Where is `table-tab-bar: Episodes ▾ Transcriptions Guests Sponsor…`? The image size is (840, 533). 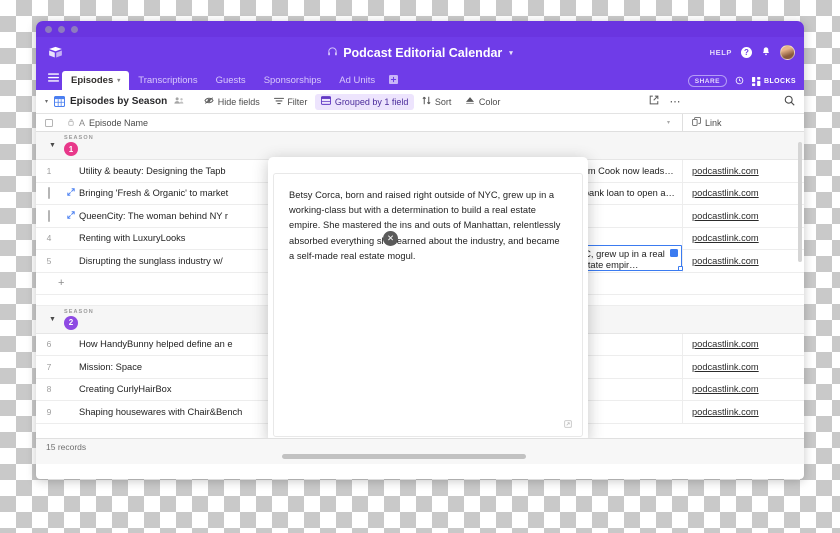
table-tab-bar: Episodes ▾ Transcriptions Guests Sponsor… is located at coordinates (420, 79).